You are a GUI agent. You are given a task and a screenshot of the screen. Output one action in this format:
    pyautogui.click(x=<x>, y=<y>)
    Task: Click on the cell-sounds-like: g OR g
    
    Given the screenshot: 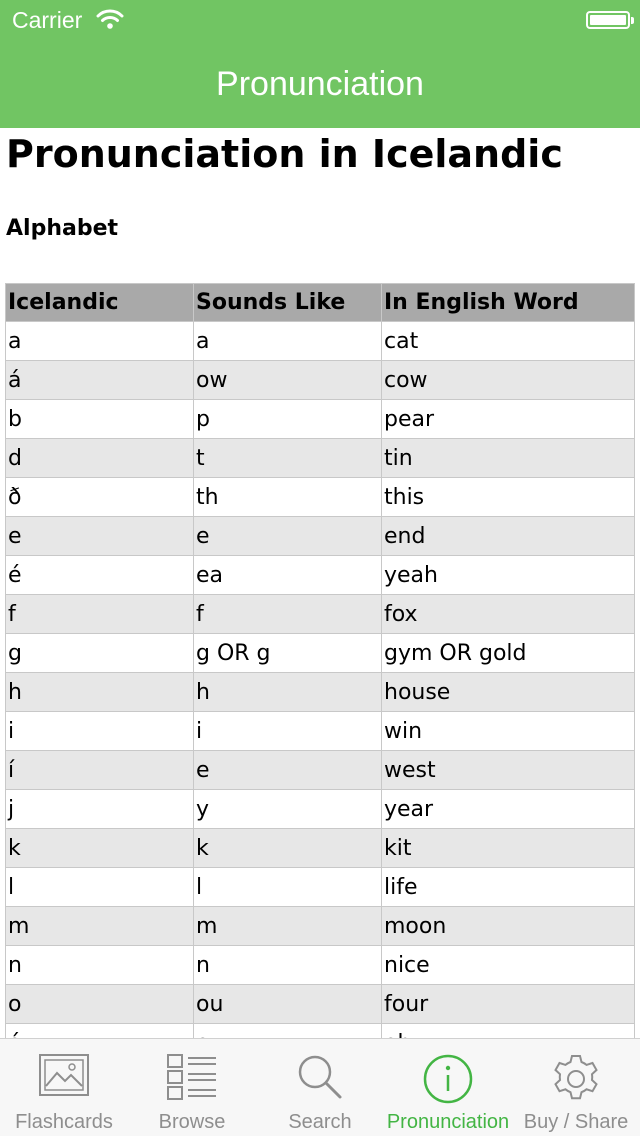 What is the action you would take?
    pyautogui.click(x=287, y=653)
    